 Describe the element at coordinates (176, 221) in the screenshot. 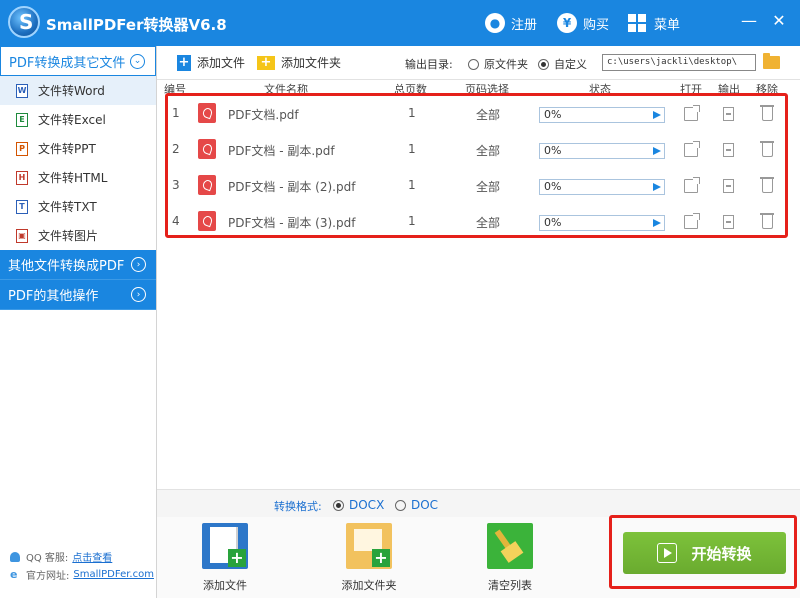

I see `row-num: 4` at that location.